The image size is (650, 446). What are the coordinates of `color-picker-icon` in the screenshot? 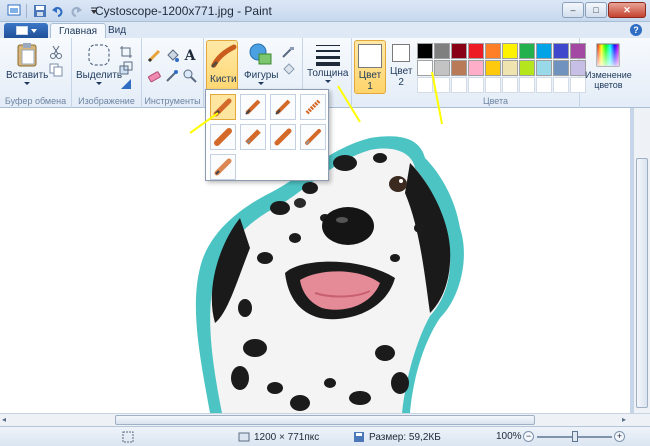 It's located at (172, 76).